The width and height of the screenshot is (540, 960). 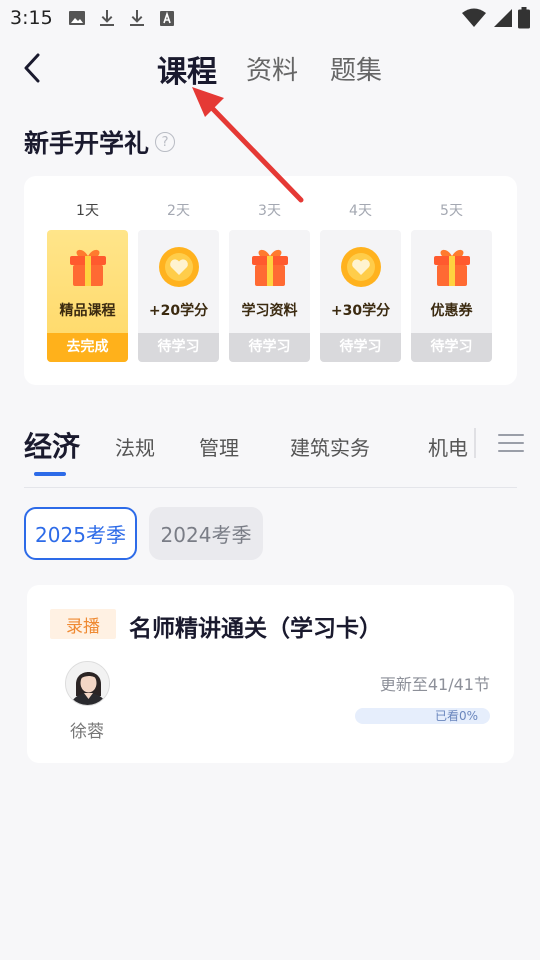 What do you see at coordinates (448, 446) in the screenshot?
I see `subject-tab-mechanical-electrical: 机电` at bounding box center [448, 446].